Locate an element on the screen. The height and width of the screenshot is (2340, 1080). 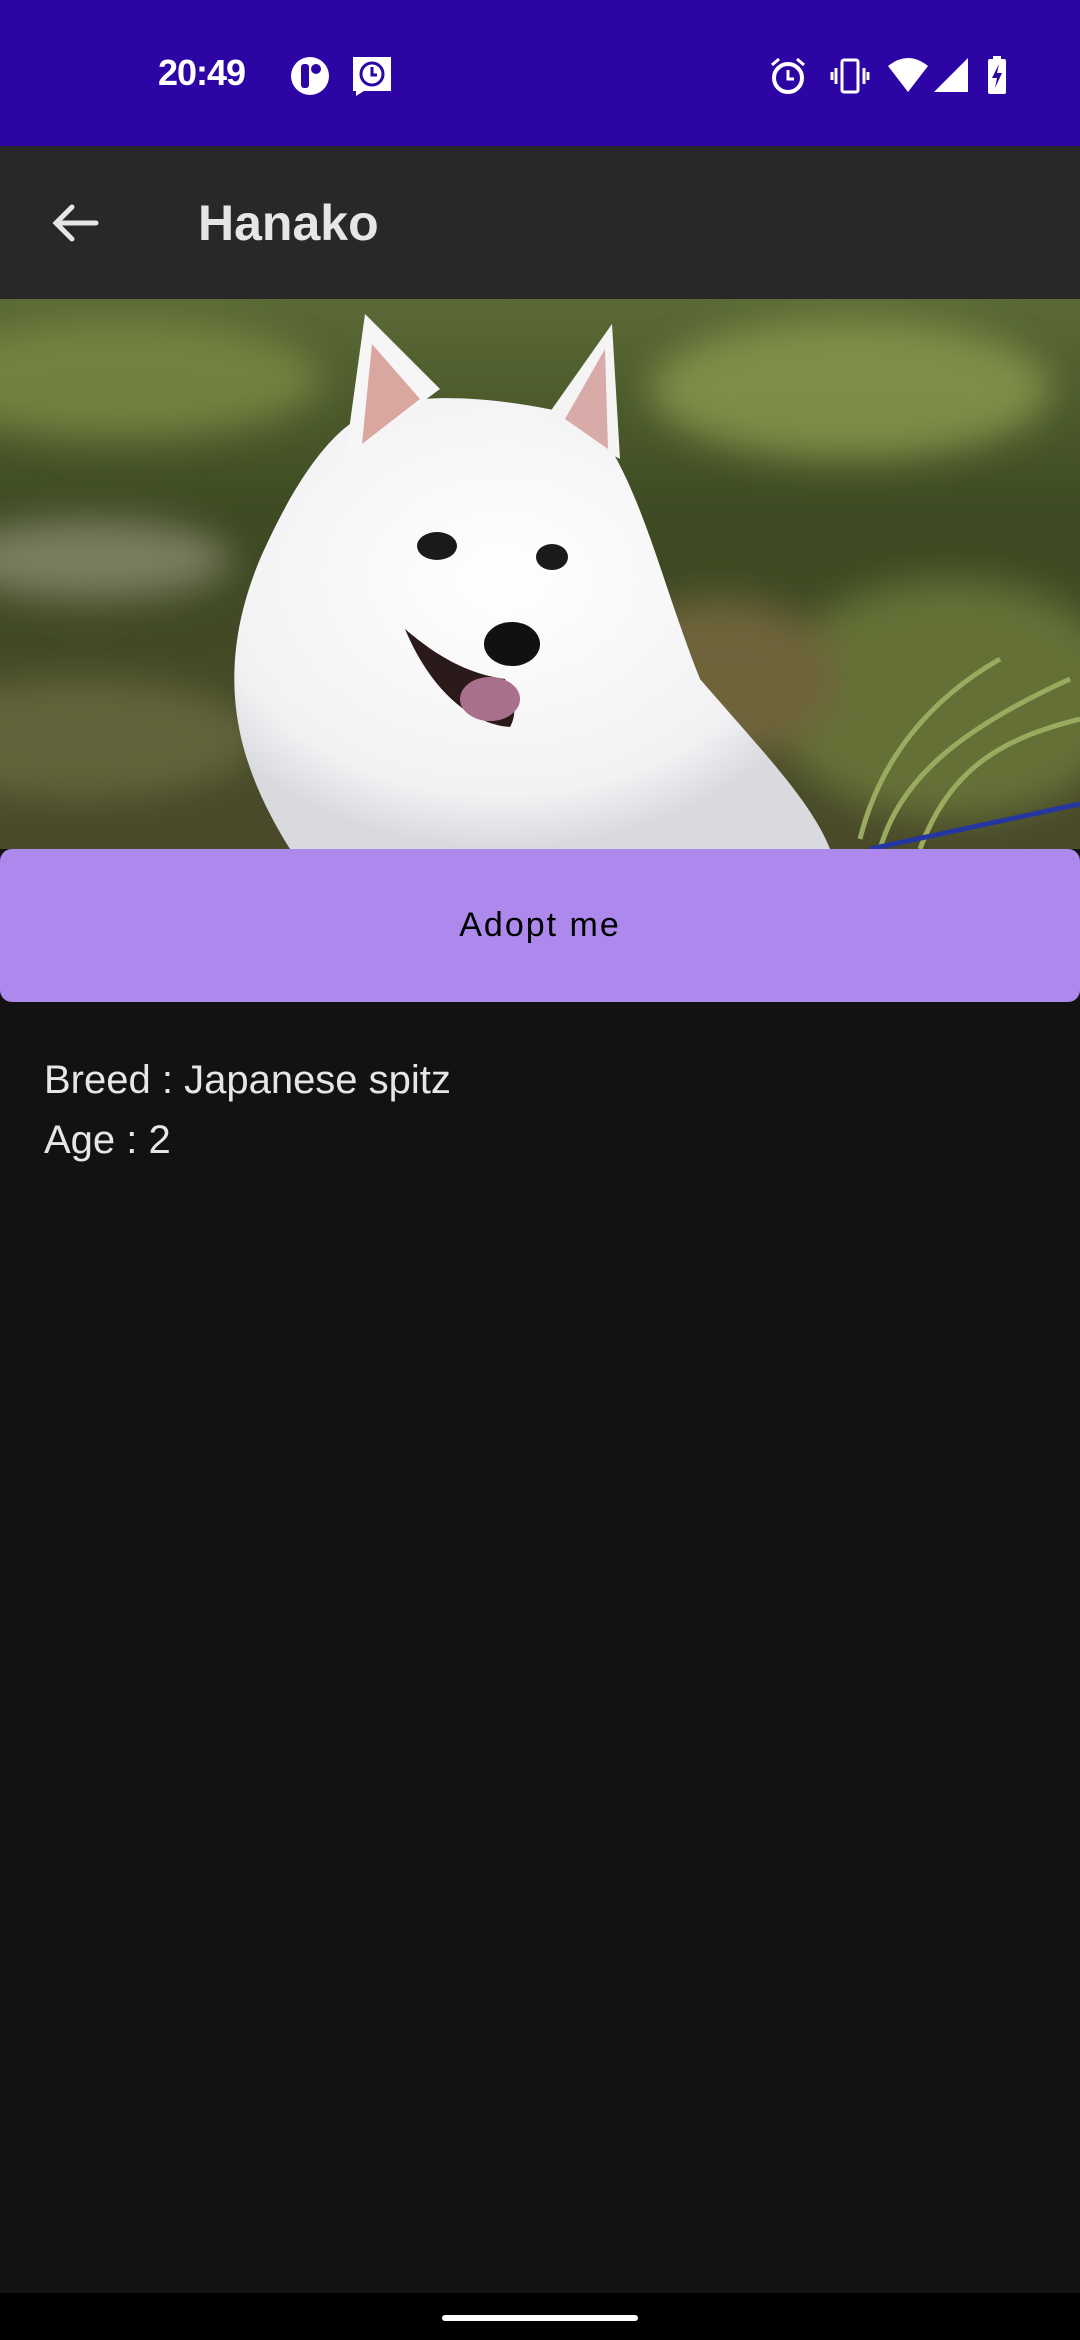
wifi-icon is located at coordinates (908, 75).